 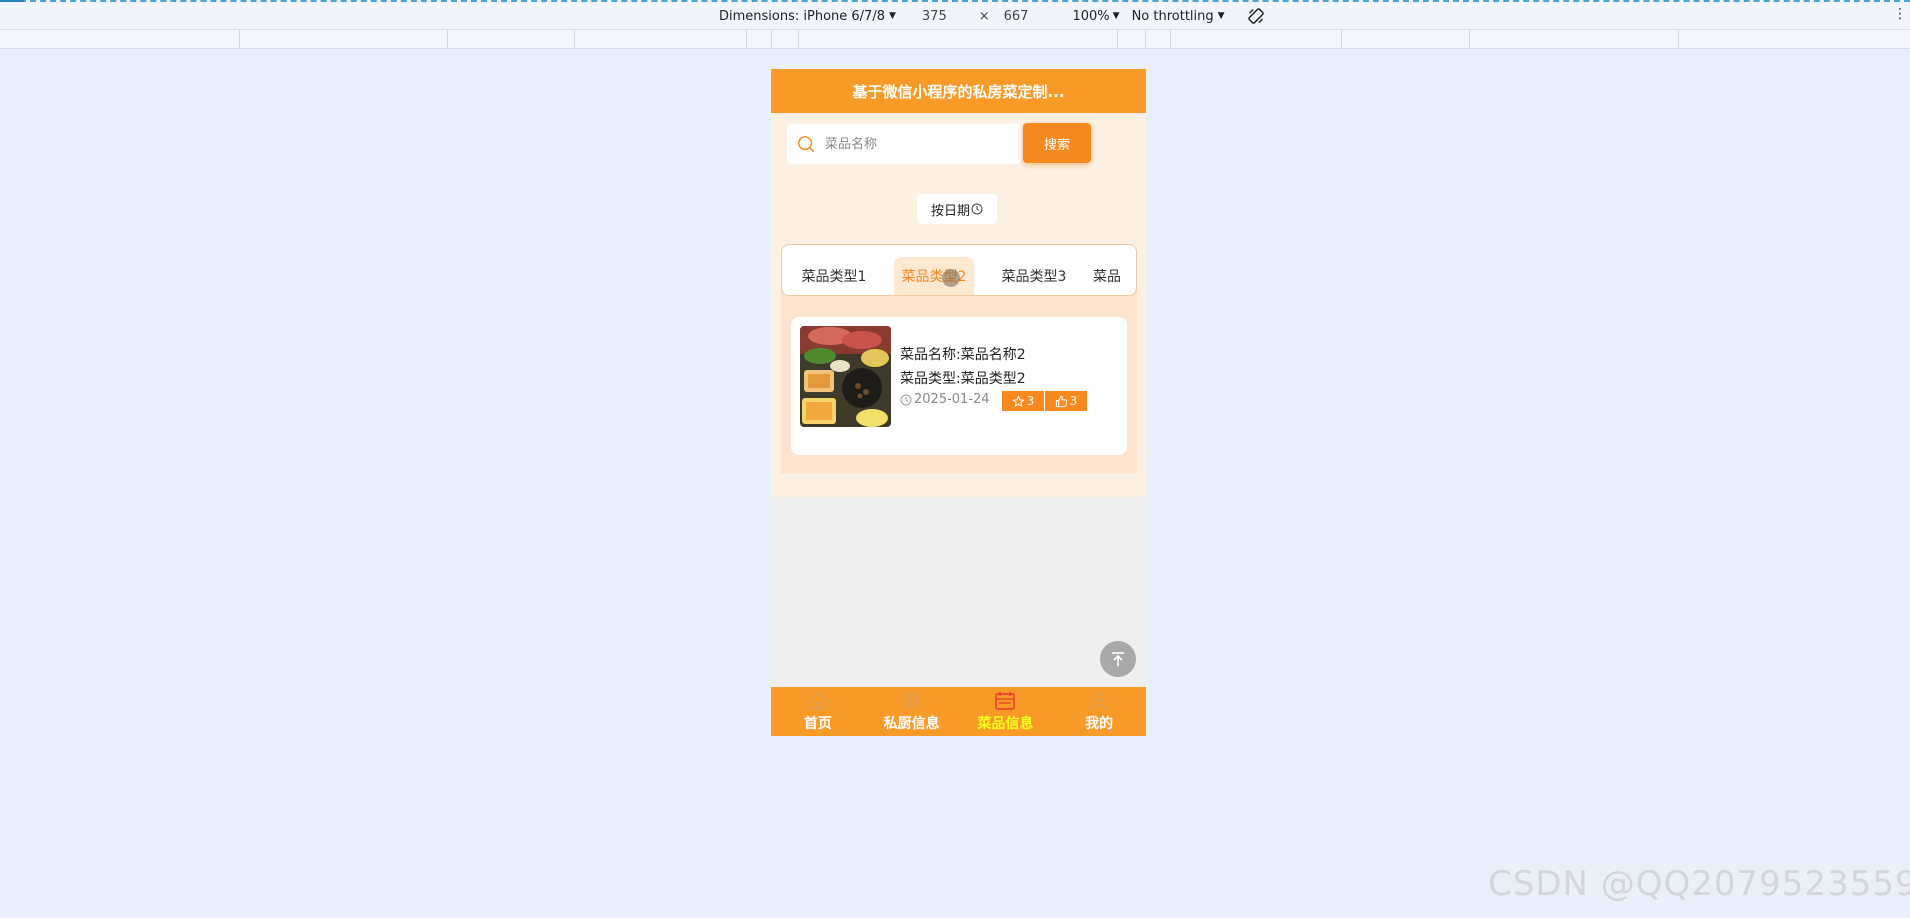 What do you see at coordinates (1099, 700) in the screenshot?
I see `user-icon` at bounding box center [1099, 700].